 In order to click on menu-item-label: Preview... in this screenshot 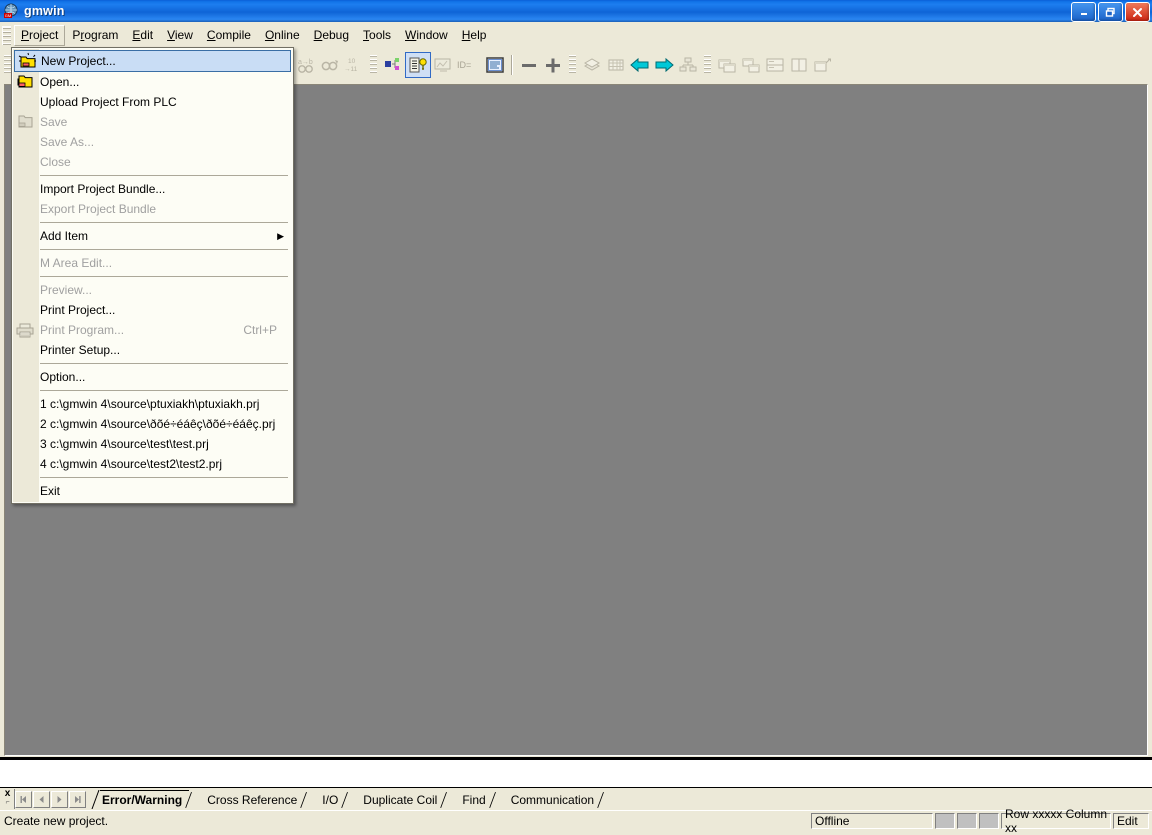, I will do `click(66, 290)`.